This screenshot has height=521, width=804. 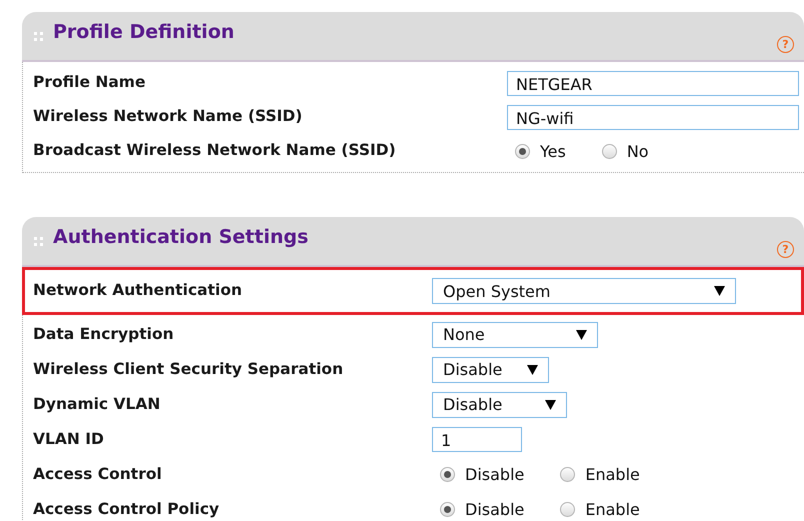 What do you see at coordinates (584, 291) in the screenshot?
I see `dropdown: Open System` at bounding box center [584, 291].